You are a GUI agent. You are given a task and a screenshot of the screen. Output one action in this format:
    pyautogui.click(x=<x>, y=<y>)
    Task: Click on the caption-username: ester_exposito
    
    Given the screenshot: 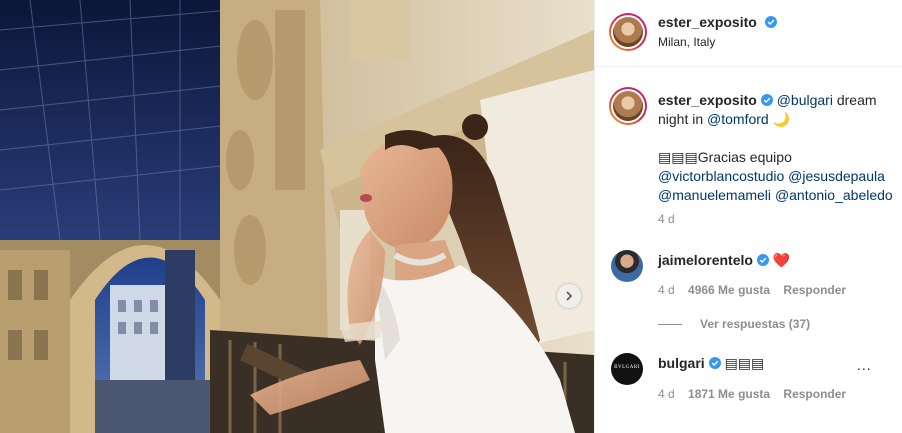 What is the action you would take?
    pyautogui.click(x=707, y=100)
    